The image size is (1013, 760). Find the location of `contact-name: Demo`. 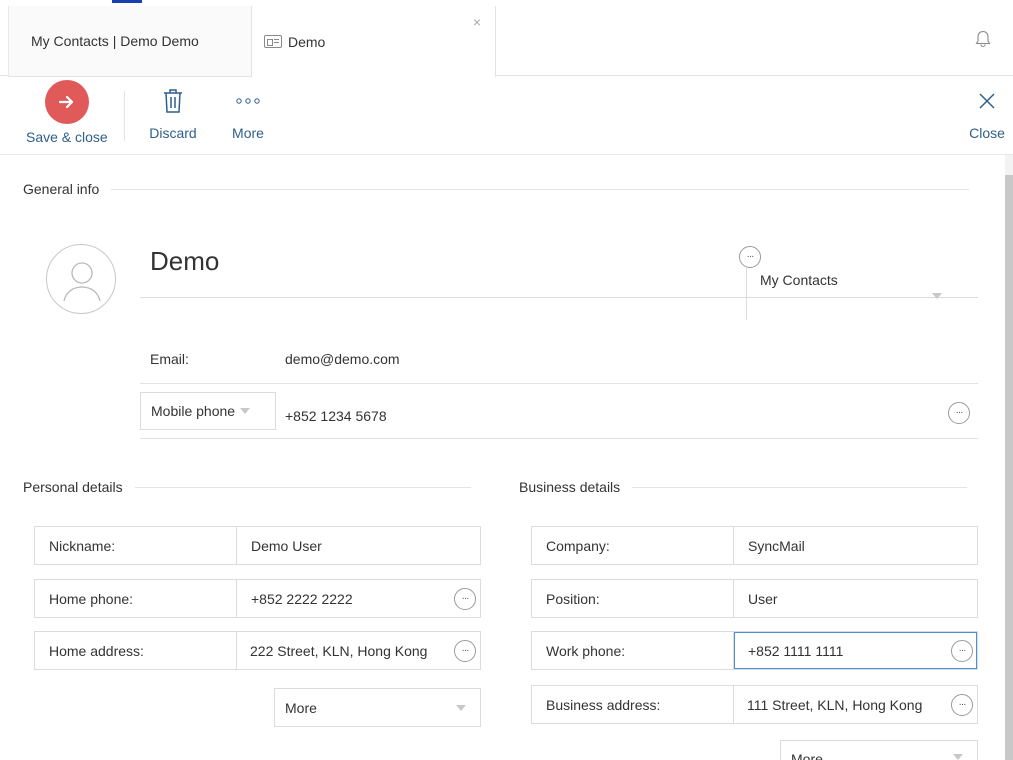

contact-name: Demo is located at coordinates (184, 261).